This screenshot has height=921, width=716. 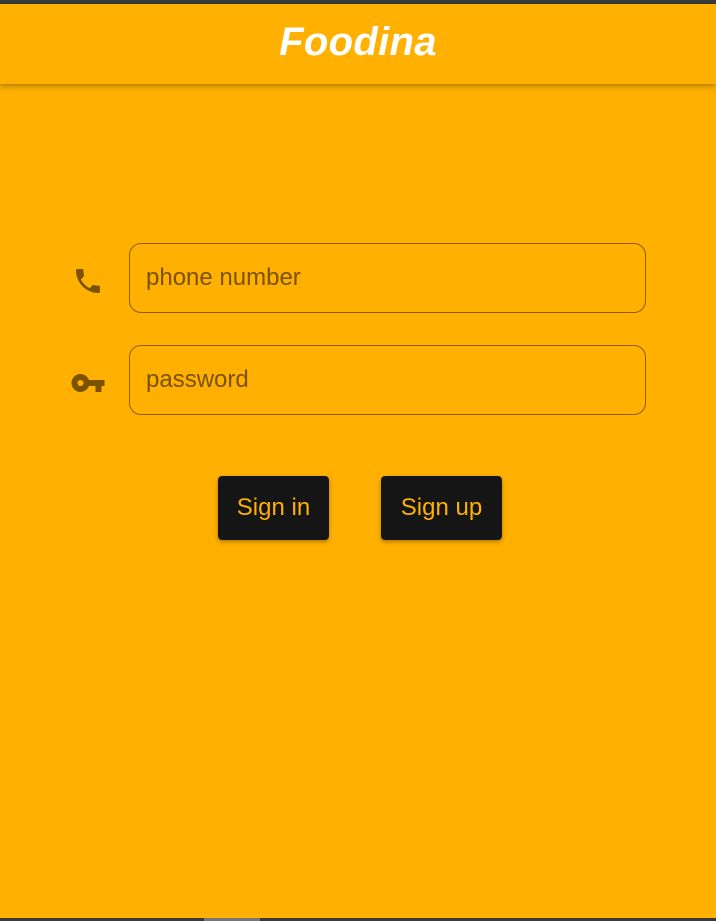 What do you see at coordinates (387, 278) in the screenshot?
I see `phone-number-input` at bounding box center [387, 278].